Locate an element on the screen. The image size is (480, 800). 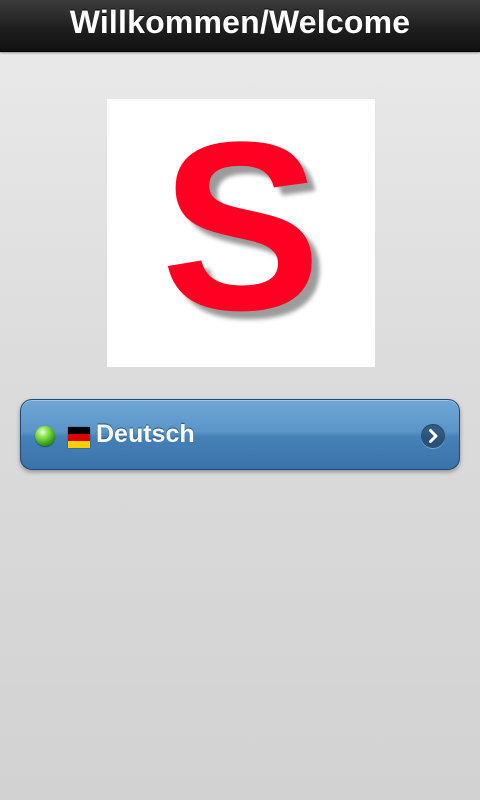
logo-s-icon: S S is located at coordinates (245, 233).